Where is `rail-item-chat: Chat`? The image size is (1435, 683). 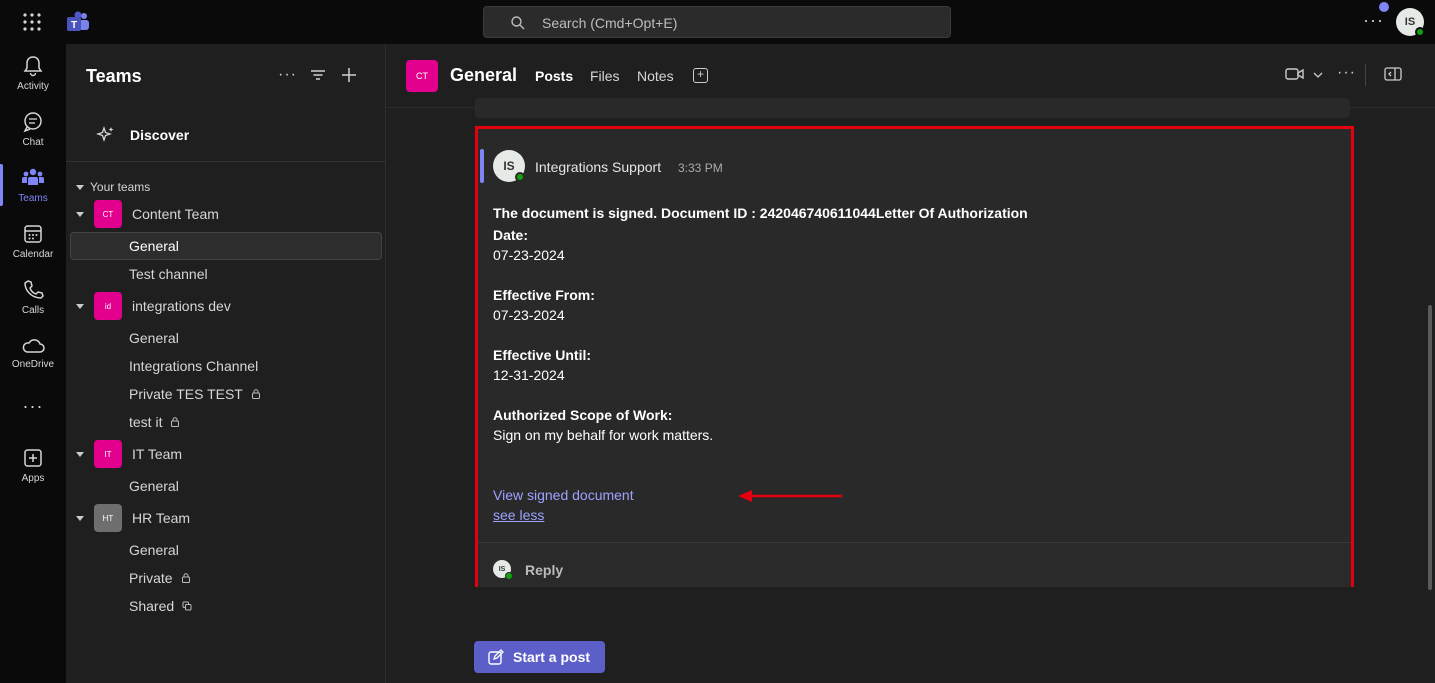
rail-item-chat: Chat is located at coordinates (33, 138).